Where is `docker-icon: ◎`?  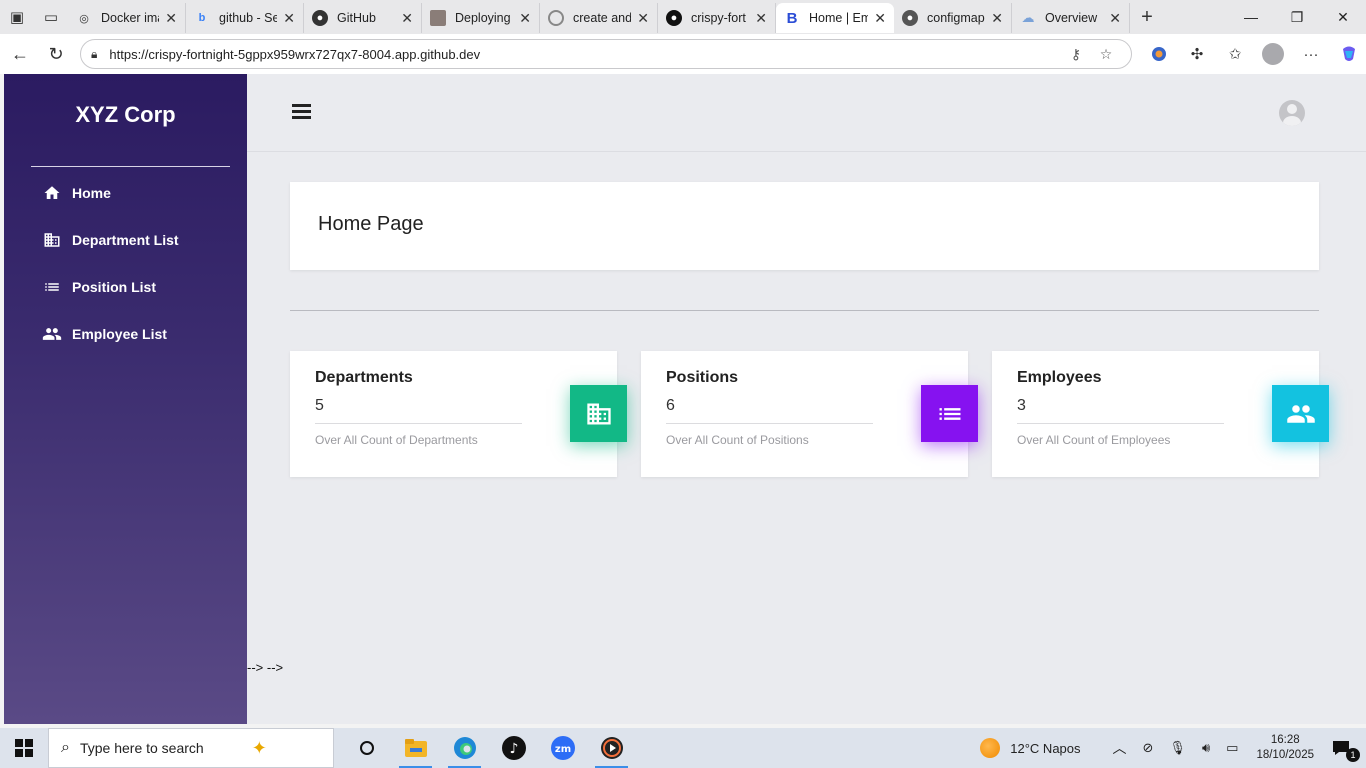
docker-icon: ◎ is located at coordinates (84, 18).